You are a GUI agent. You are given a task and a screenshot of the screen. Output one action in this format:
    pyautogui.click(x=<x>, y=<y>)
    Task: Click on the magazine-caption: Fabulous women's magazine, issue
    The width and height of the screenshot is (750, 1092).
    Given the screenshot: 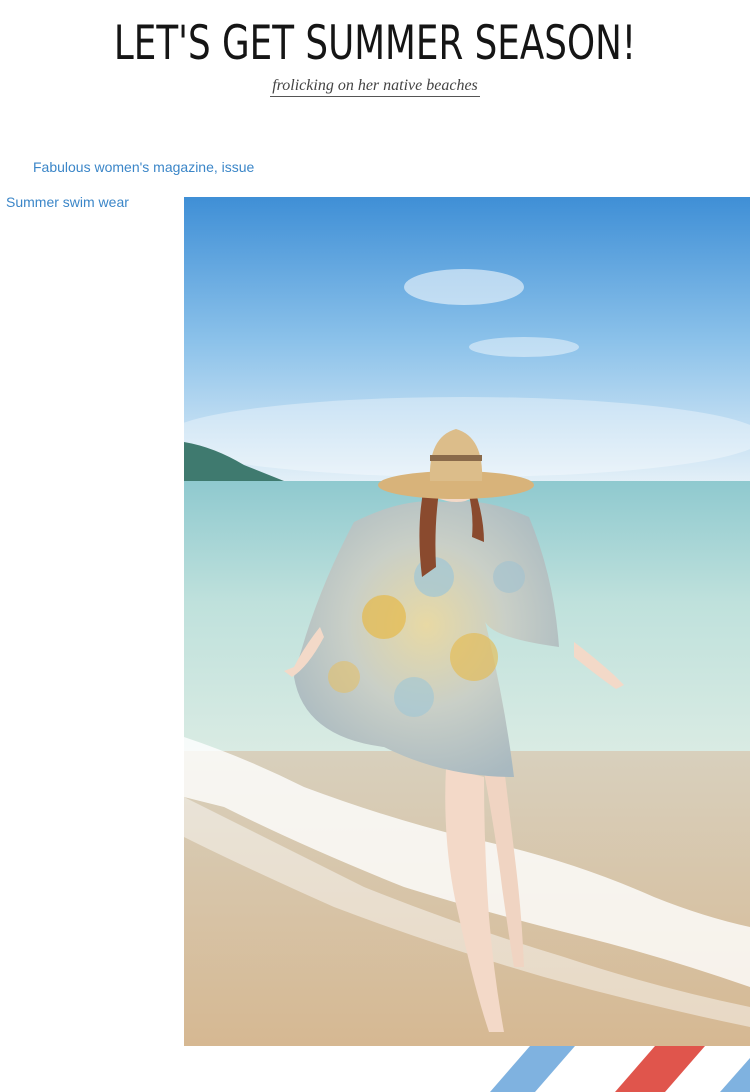 What is the action you would take?
    pyautogui.click(x=144, y=167)
    